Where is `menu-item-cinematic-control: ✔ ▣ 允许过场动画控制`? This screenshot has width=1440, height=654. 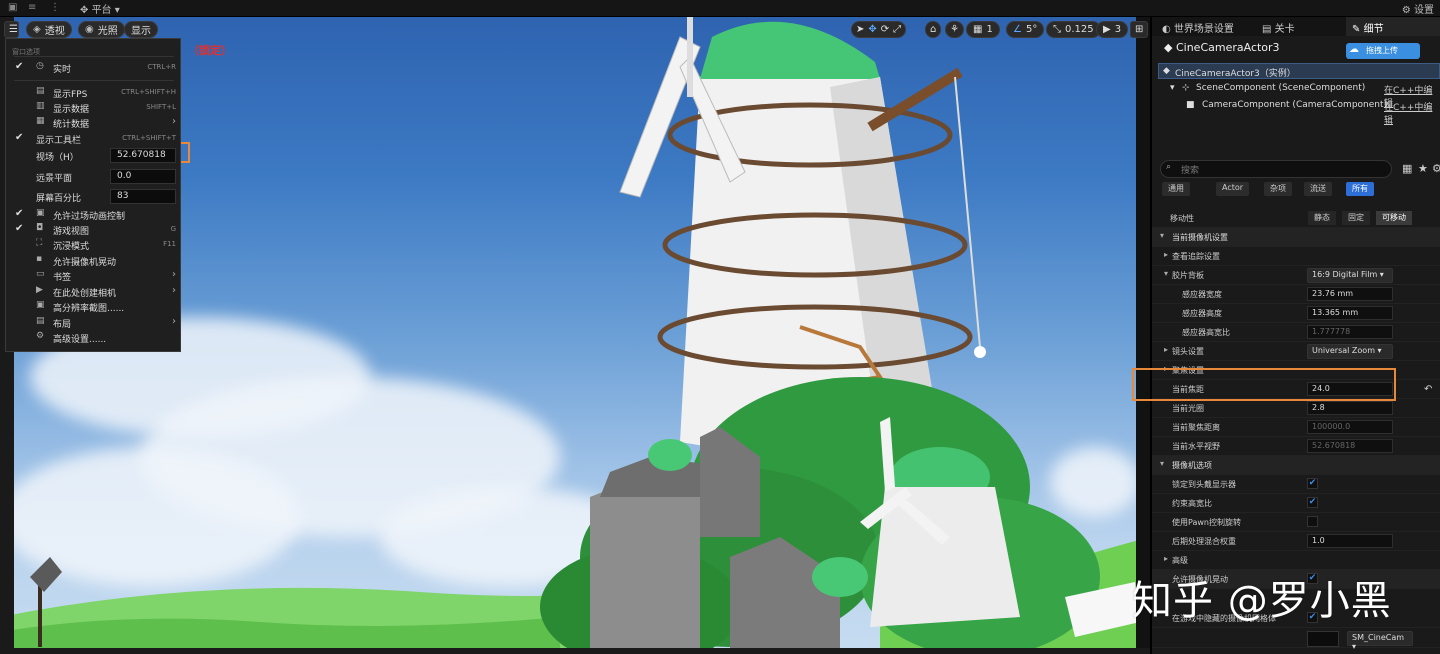
menu-item-cinematic-control: ✔ ▣ 允许过场动画控制 is located at coordinates (94, 214).